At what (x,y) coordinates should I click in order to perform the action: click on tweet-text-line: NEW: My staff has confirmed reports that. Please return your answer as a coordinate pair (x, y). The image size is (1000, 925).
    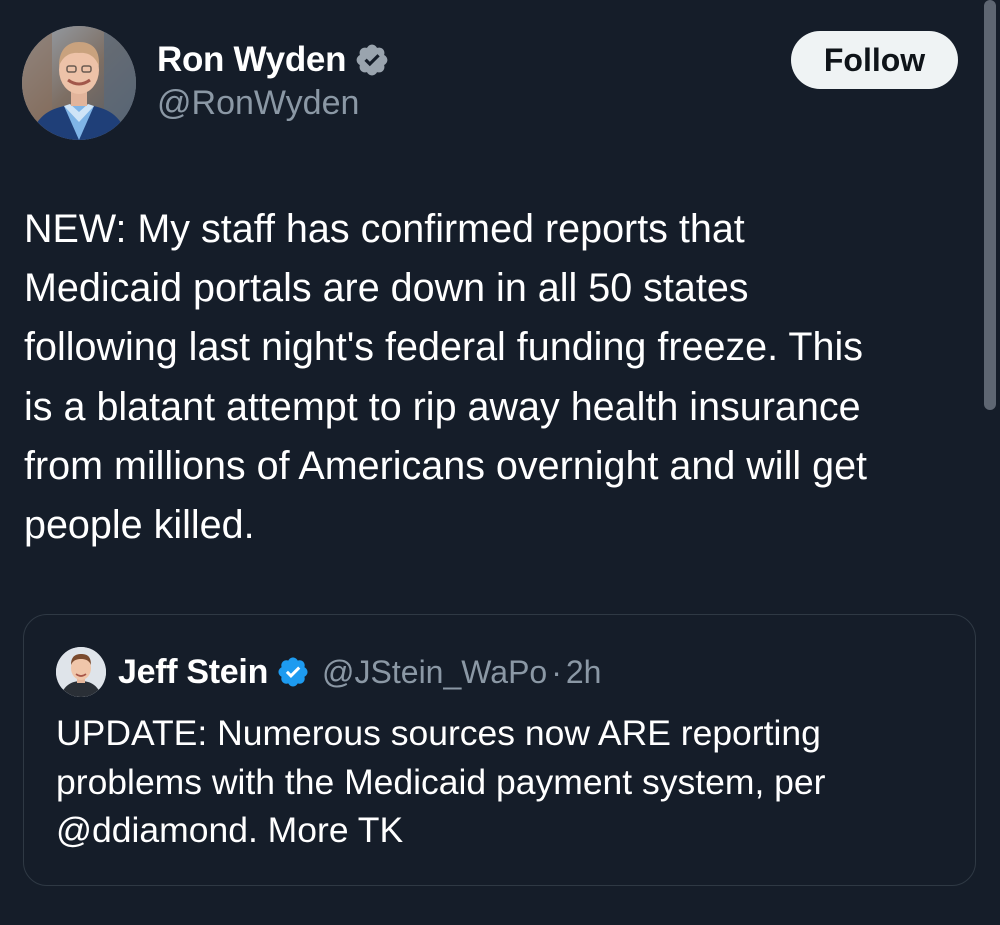
    Looking at the image, I should click on (384, 229).